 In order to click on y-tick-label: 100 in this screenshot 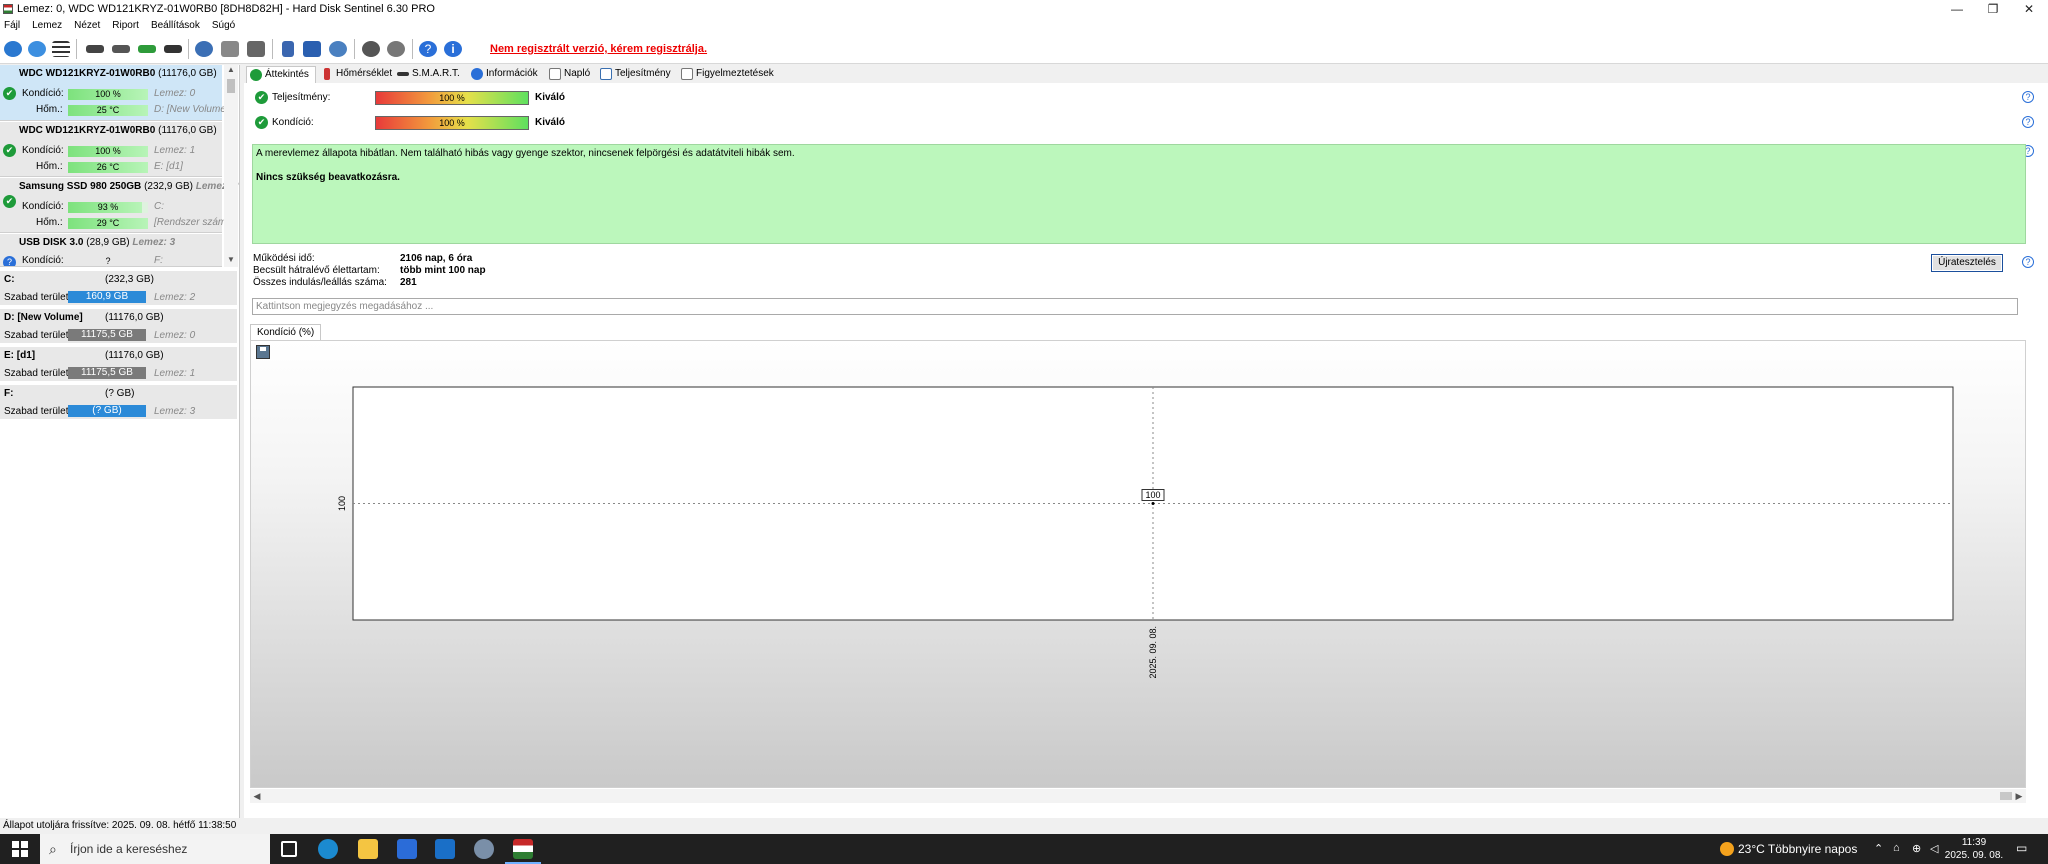, I will do `click(342, 503)`.